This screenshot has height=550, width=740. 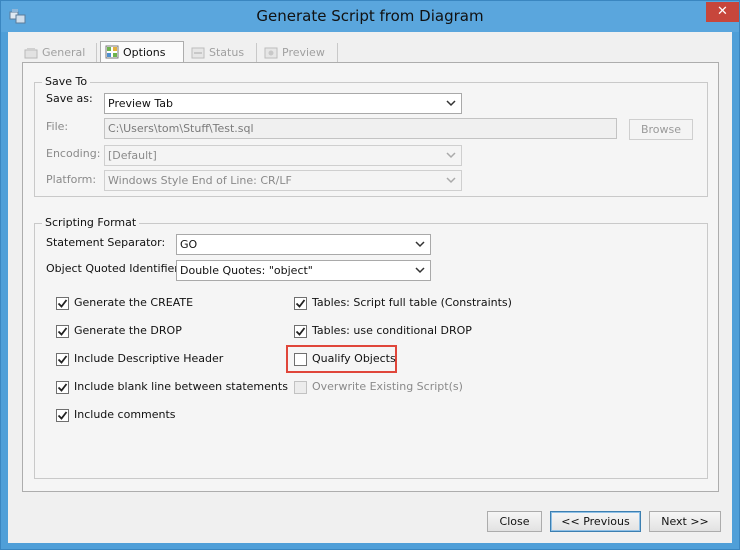 I want to click on encoding-value: [Default], so click(x=132, y=155).